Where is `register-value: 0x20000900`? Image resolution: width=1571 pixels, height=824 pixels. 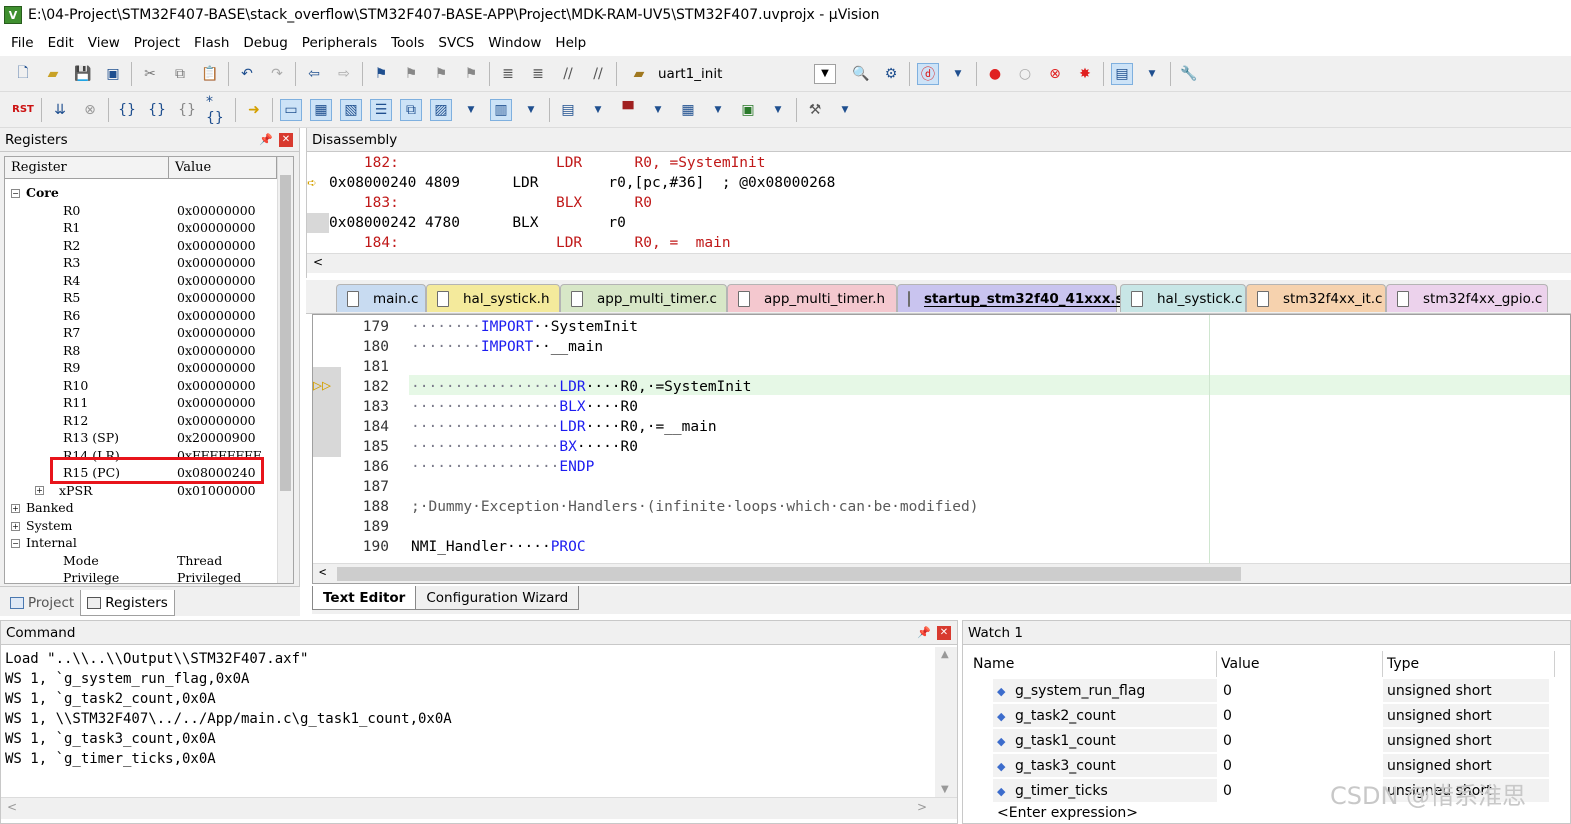 register-value: 0x20000900 is located at coordinates (216, 438).